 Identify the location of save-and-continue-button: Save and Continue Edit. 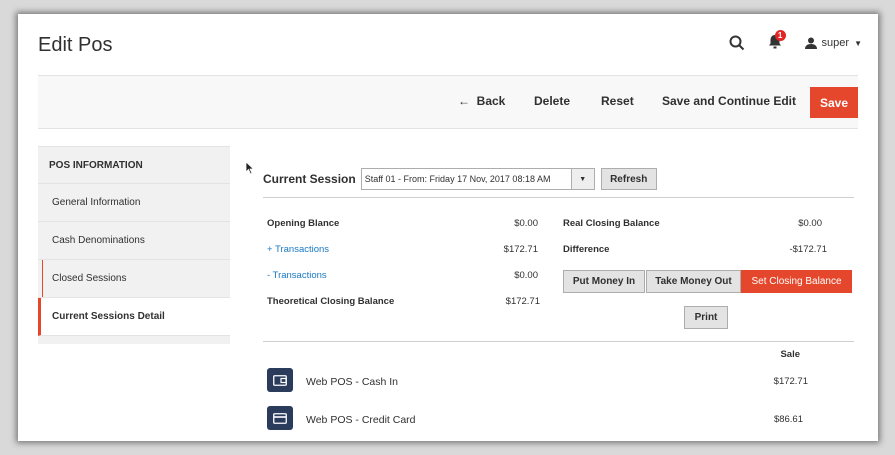
(729, 101).